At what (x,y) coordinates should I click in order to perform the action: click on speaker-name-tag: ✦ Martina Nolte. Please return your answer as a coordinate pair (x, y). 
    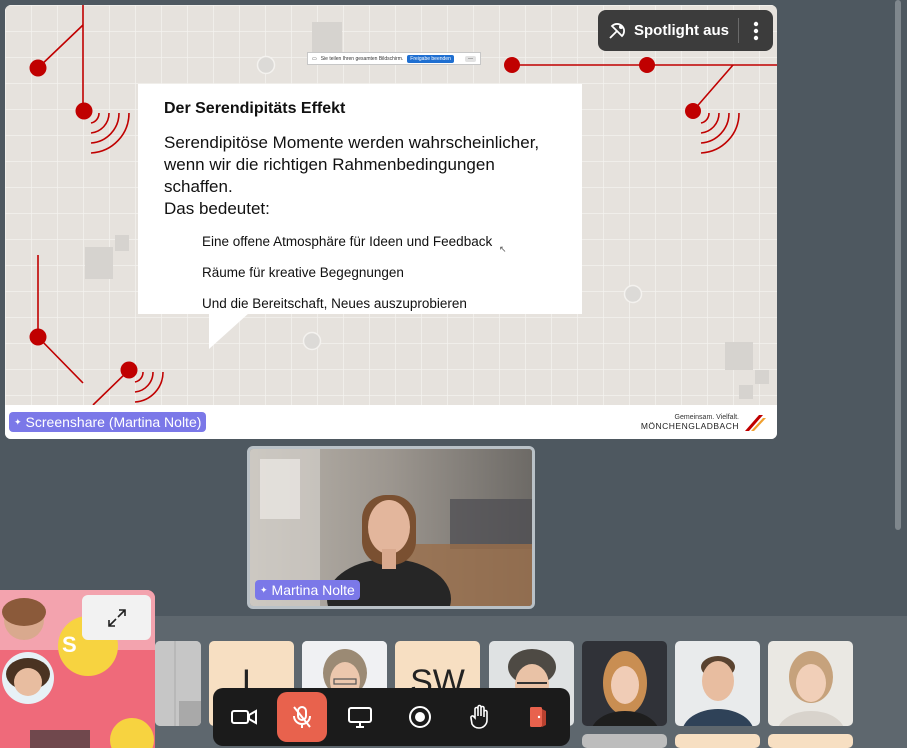
    Looking at the image, I should click on (307, 590).